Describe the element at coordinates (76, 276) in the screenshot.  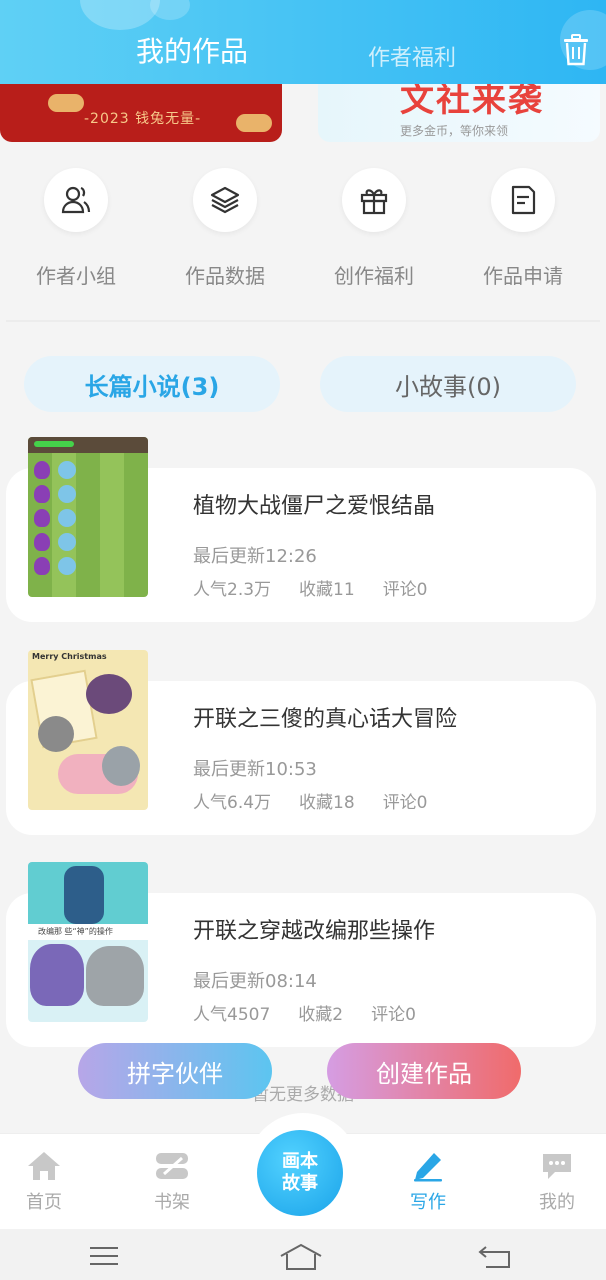
I see `menu-label: 作者小组` at that location.